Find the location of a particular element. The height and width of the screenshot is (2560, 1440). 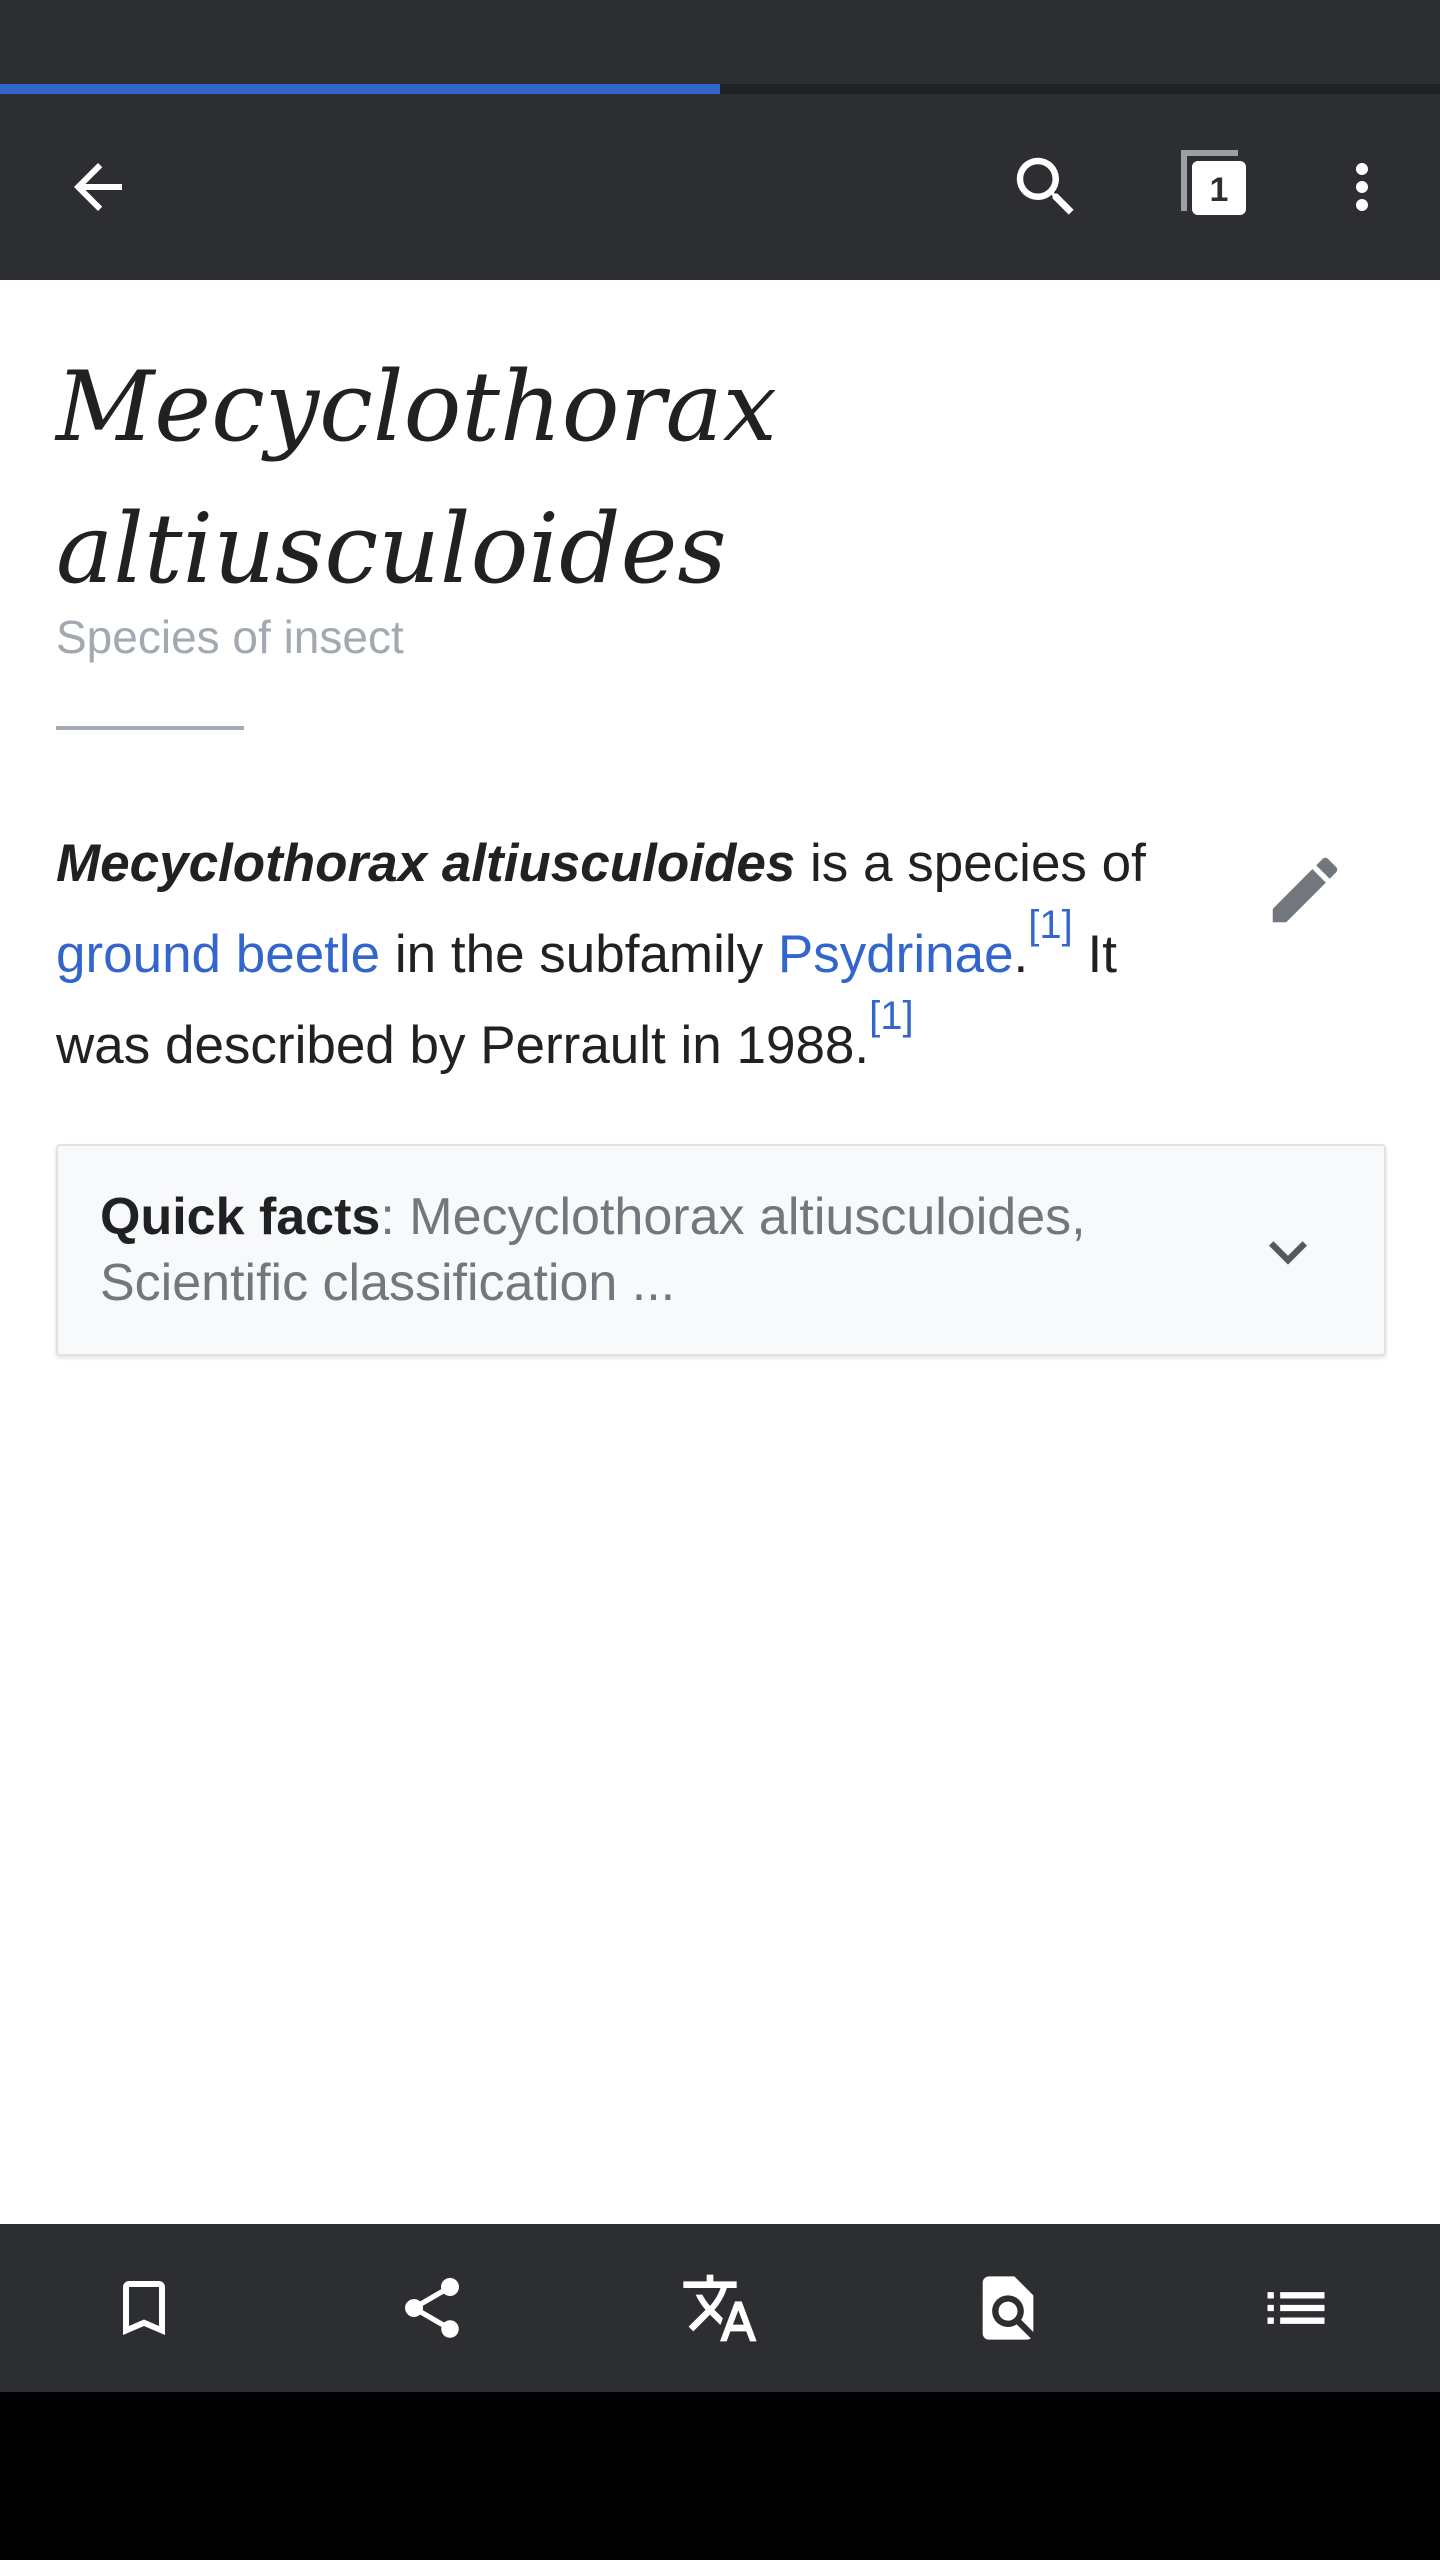

reference-2: [1] is located at coordinates (891, 1016).